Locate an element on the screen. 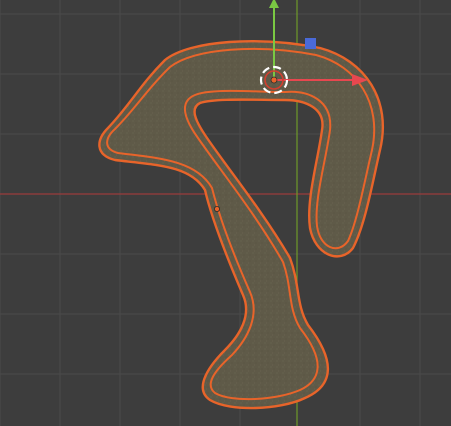  origin-point-icon is located at coordinates (216, 208).